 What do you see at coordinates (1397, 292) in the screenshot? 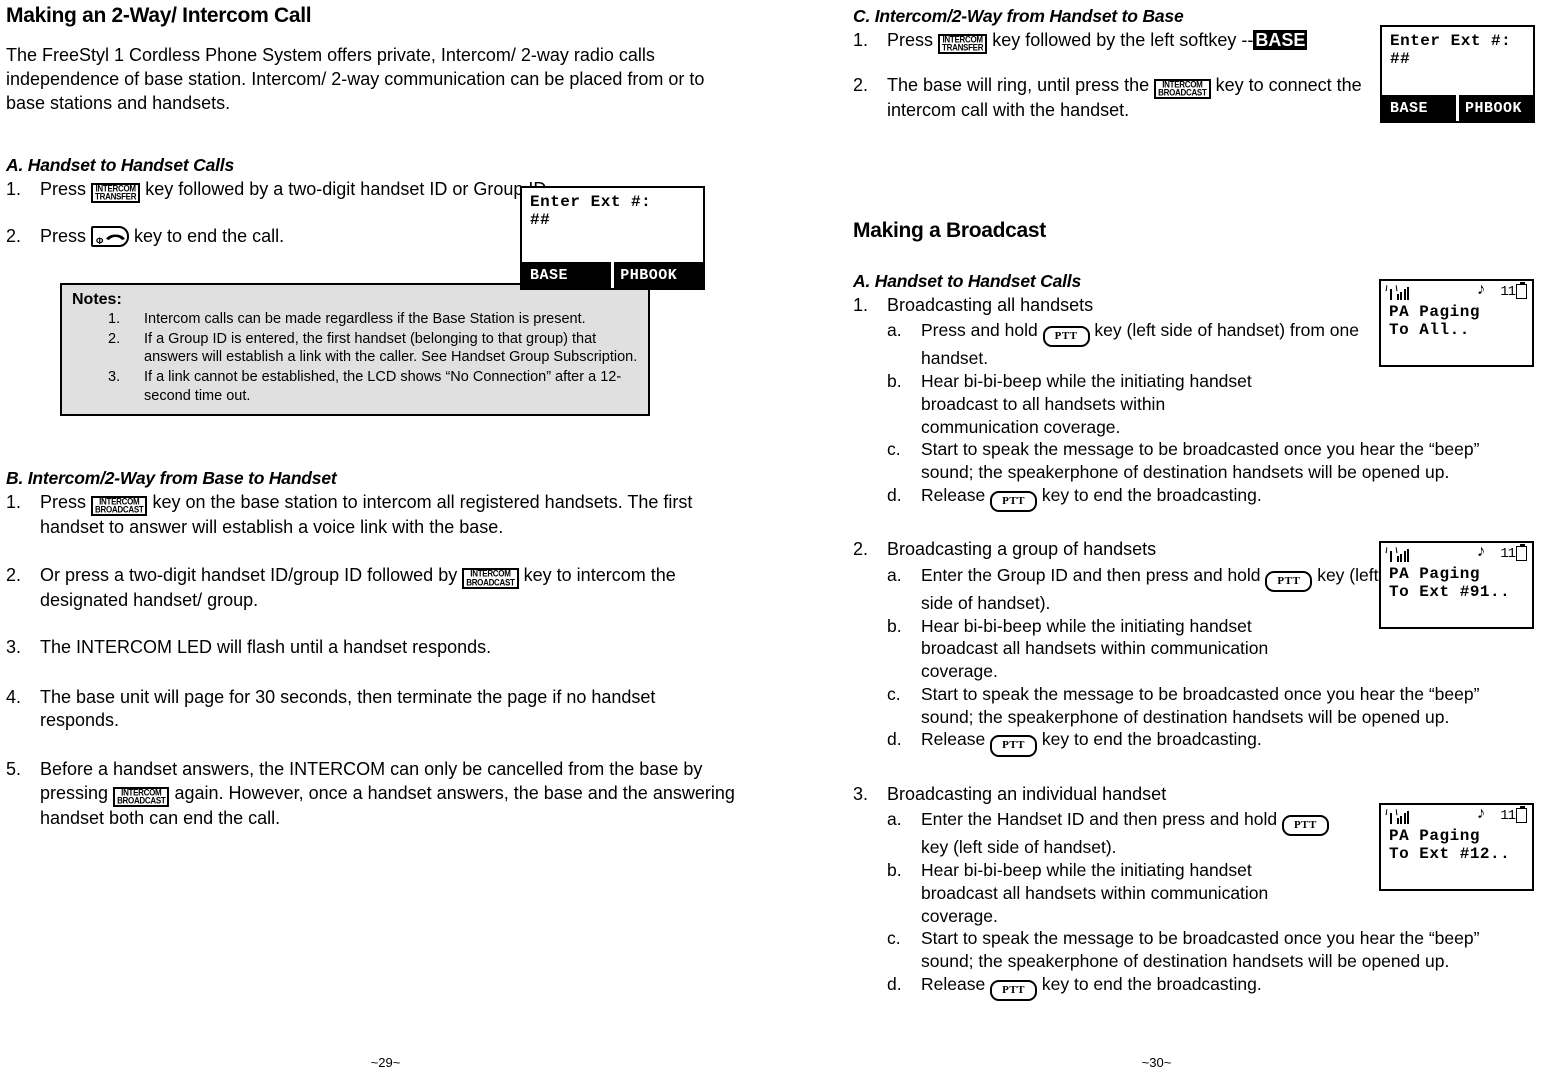
I see `signal-strength-icon` at bounding box center [1397, 292].